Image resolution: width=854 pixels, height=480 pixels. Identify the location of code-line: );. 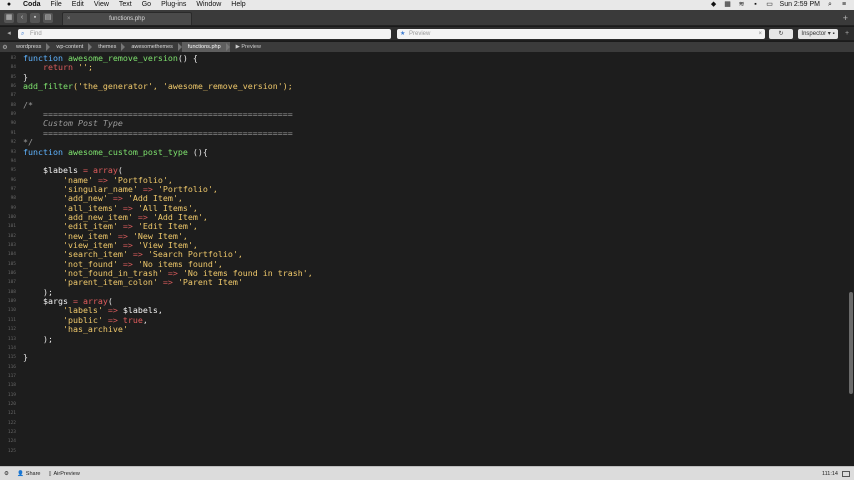
(38, 338).